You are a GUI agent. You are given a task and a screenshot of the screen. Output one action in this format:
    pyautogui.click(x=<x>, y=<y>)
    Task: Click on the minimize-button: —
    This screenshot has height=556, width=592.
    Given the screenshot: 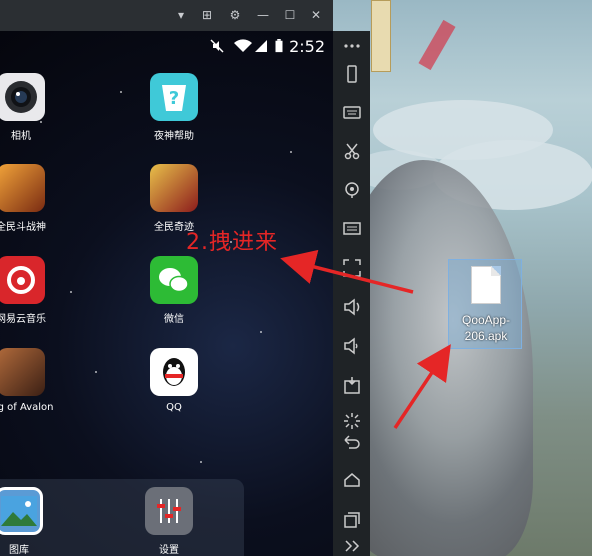 What is the action you would take?
    pyautogui.click(x=263, y=15)
    